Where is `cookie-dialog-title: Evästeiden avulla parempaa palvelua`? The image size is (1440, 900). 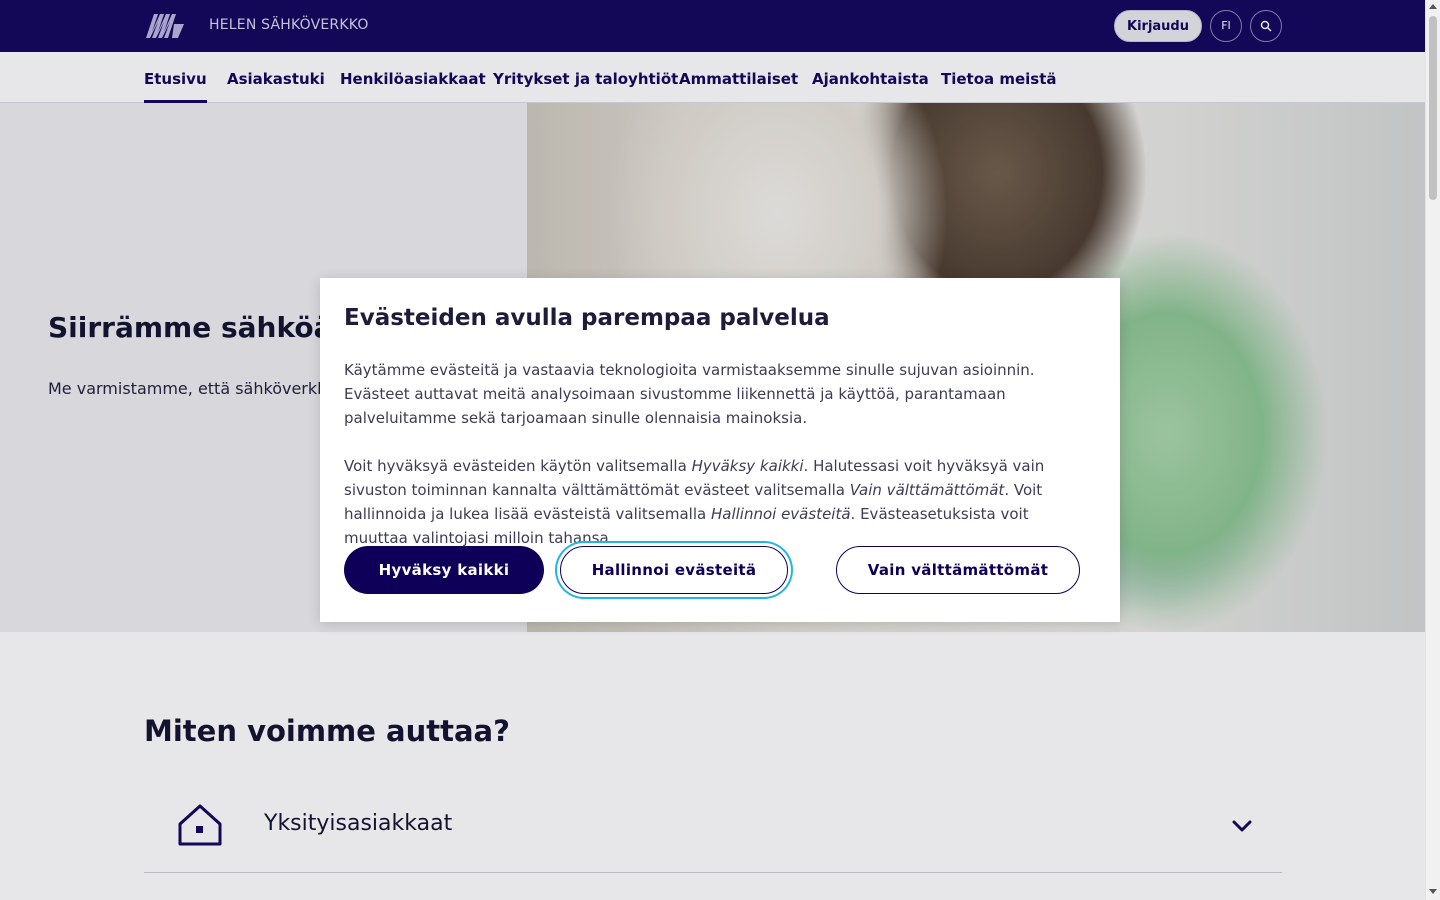
cookie-dialog-title: Evästeiden avulla parempaa palvelua is located at coordinates (587, 318).